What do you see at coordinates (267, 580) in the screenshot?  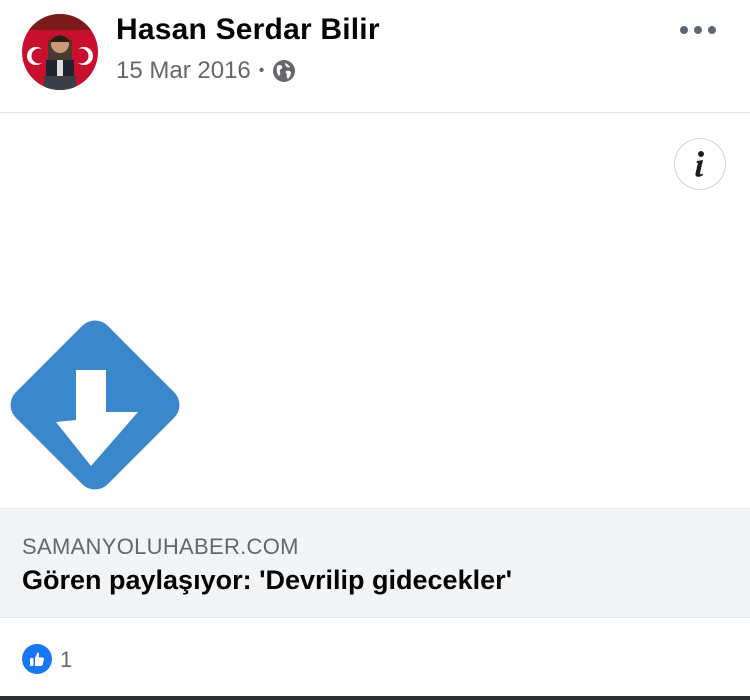 I see `link-title: Gören paylaşıyor: 'Devrilip gidecekler'` at bounding box center [267, 580].